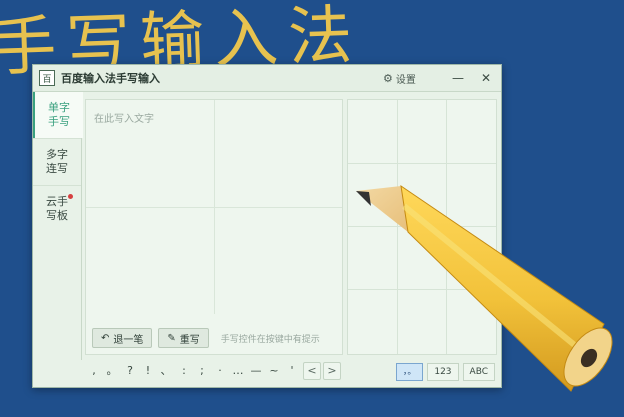 The image size is (624, 417). I want to click on minimize-button: —, so click(458, 78).